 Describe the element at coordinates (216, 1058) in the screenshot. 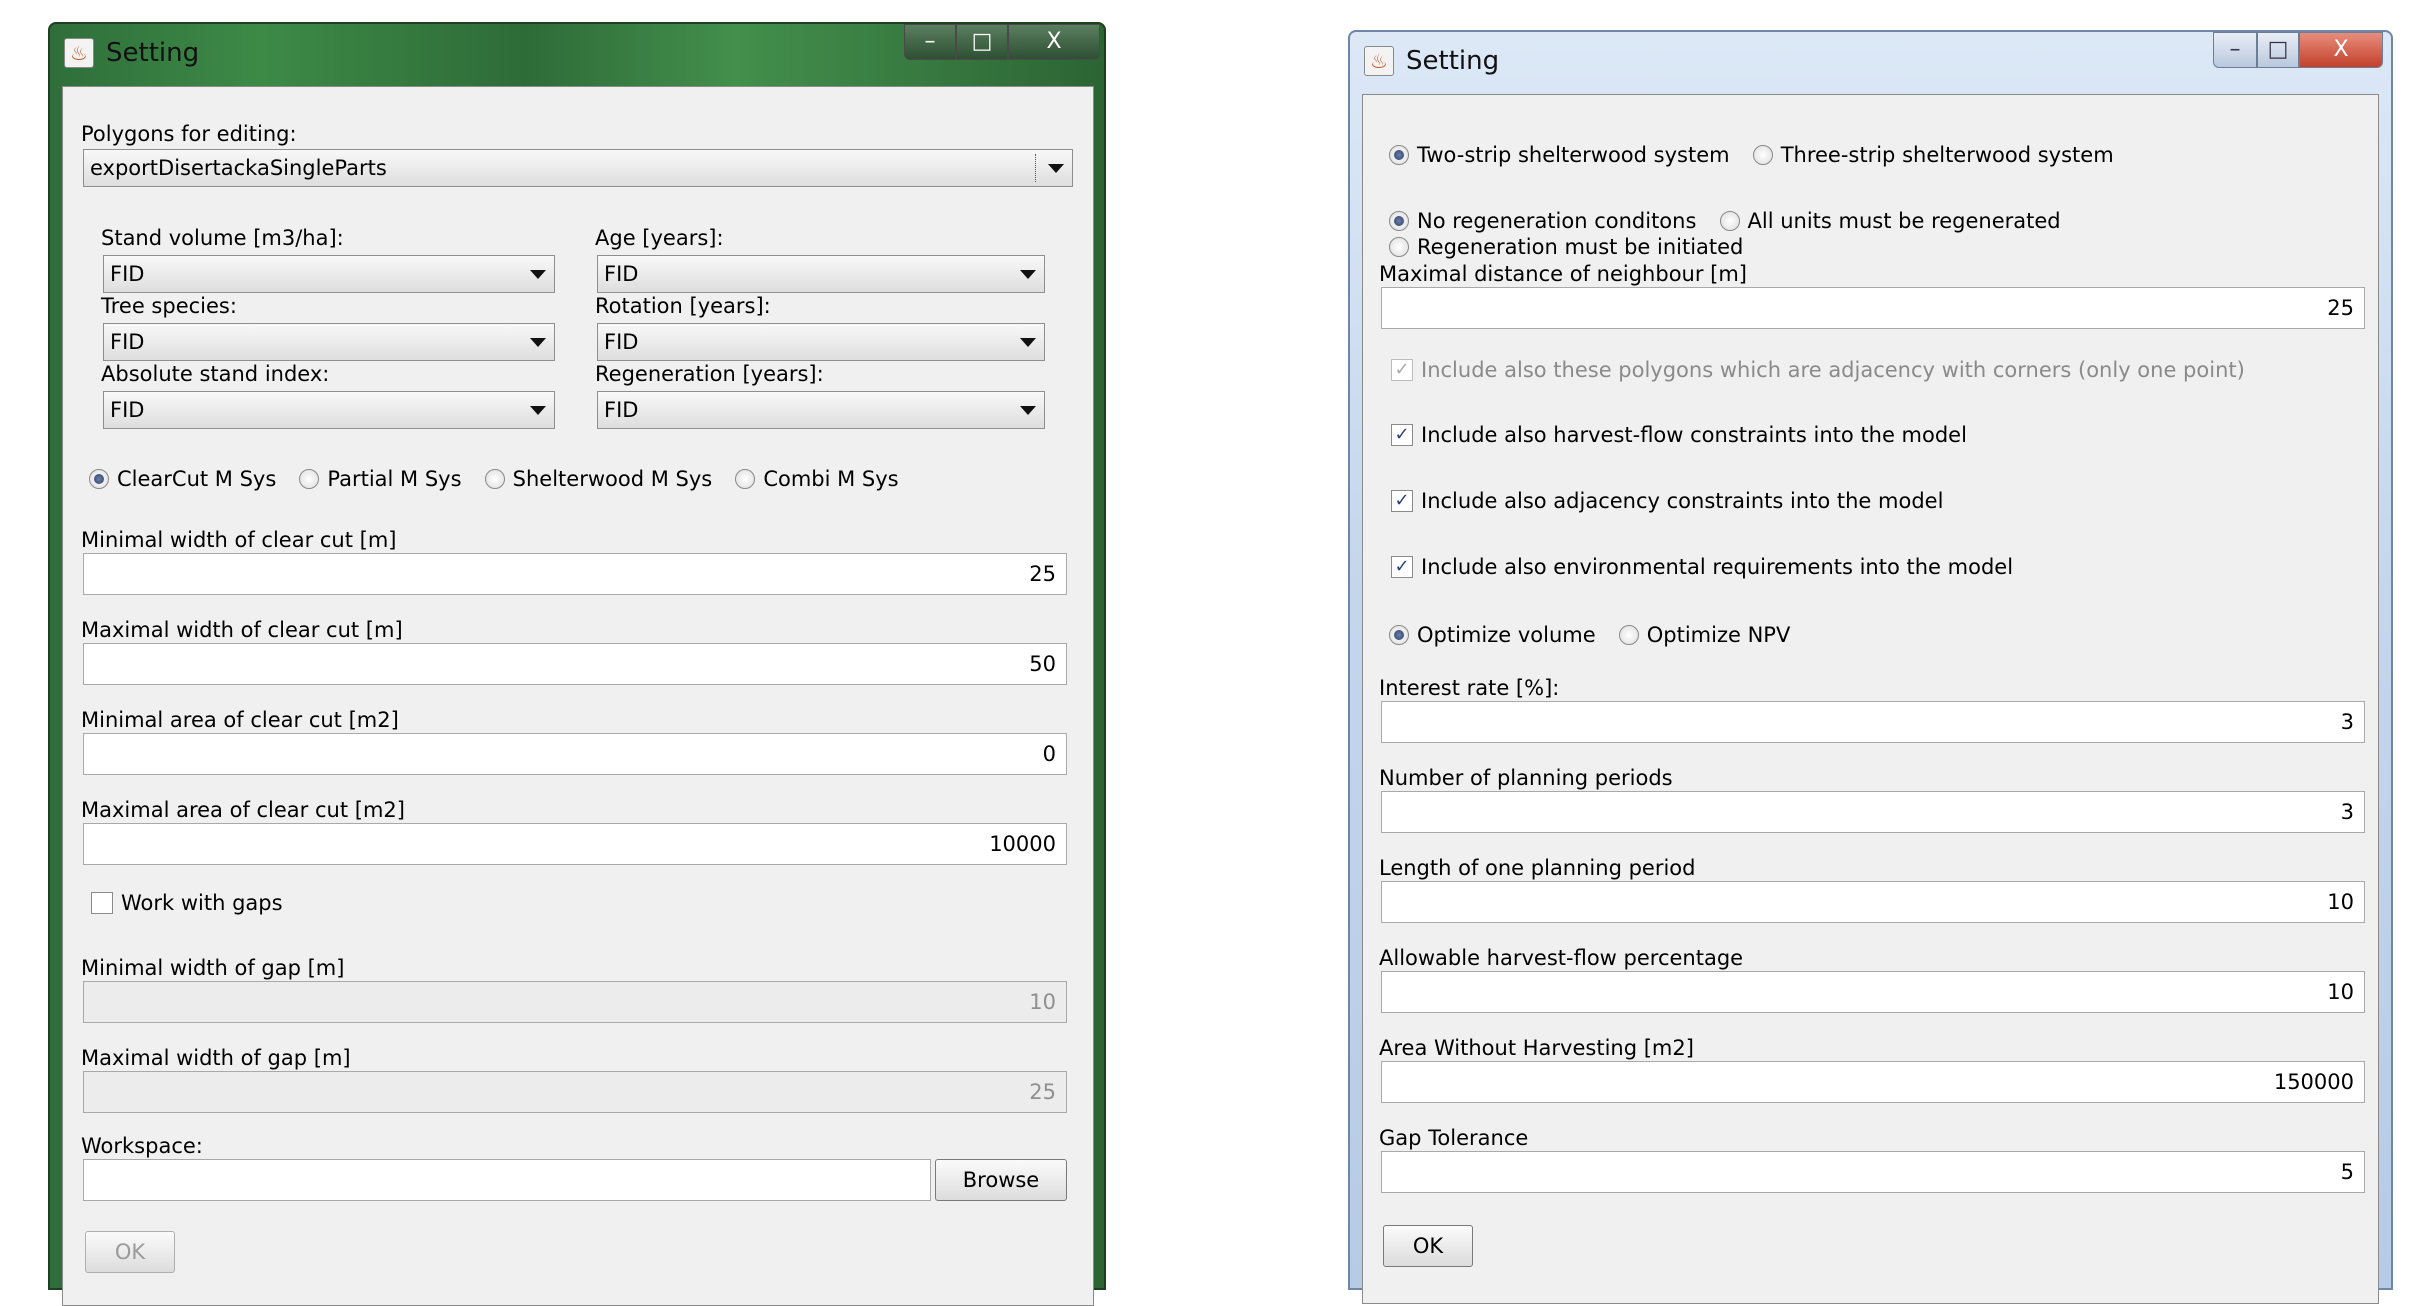

I see `max-gap-label: Maximal width of gap [m]` at that location.